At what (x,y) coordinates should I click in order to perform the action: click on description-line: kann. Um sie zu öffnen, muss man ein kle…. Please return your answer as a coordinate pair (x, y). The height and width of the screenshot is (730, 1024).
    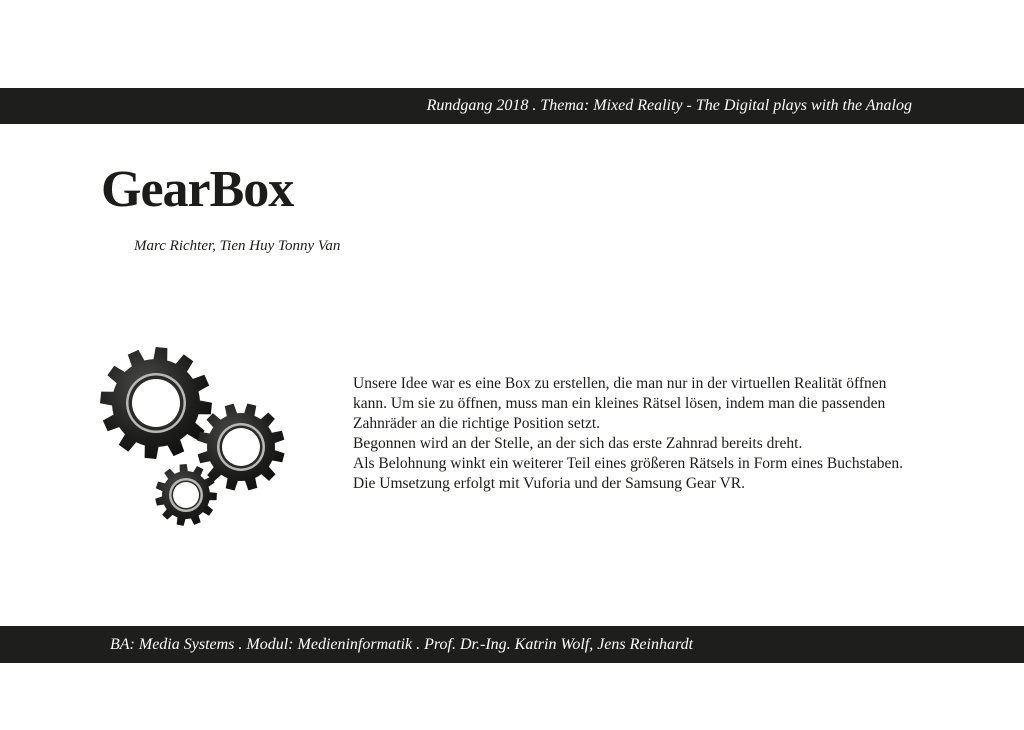
    Looking at the image, I should click on (619, 403).